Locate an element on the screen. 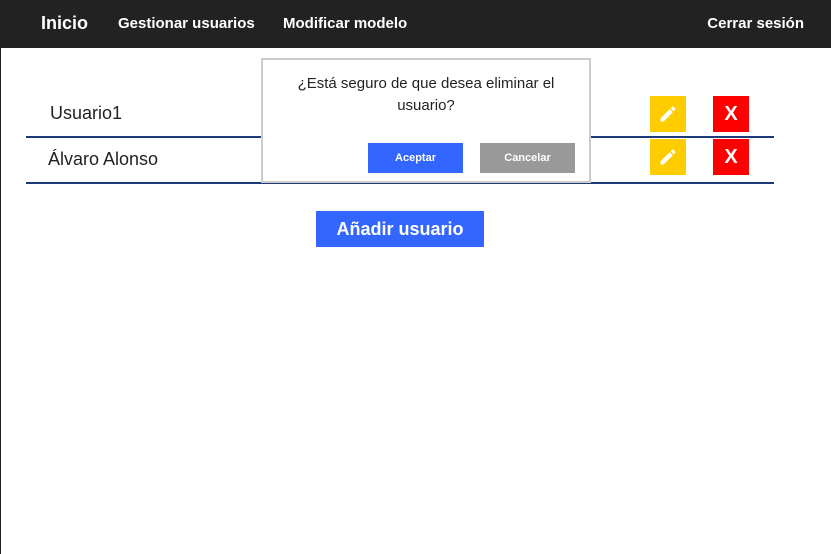 Image resolution: width=831 pixels, height=554 pixels. nav-logout-link: Cerrar sesión is located at coordinates (755, 24).